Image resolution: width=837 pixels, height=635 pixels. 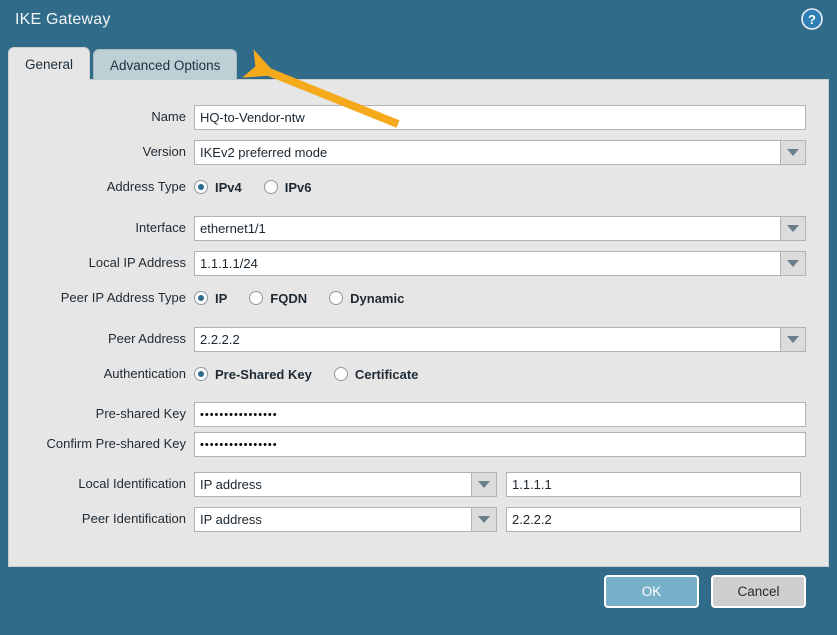 I want to click on peer-ip-address-type-label: Peer IP Address Type, so click(x=123, y=297).